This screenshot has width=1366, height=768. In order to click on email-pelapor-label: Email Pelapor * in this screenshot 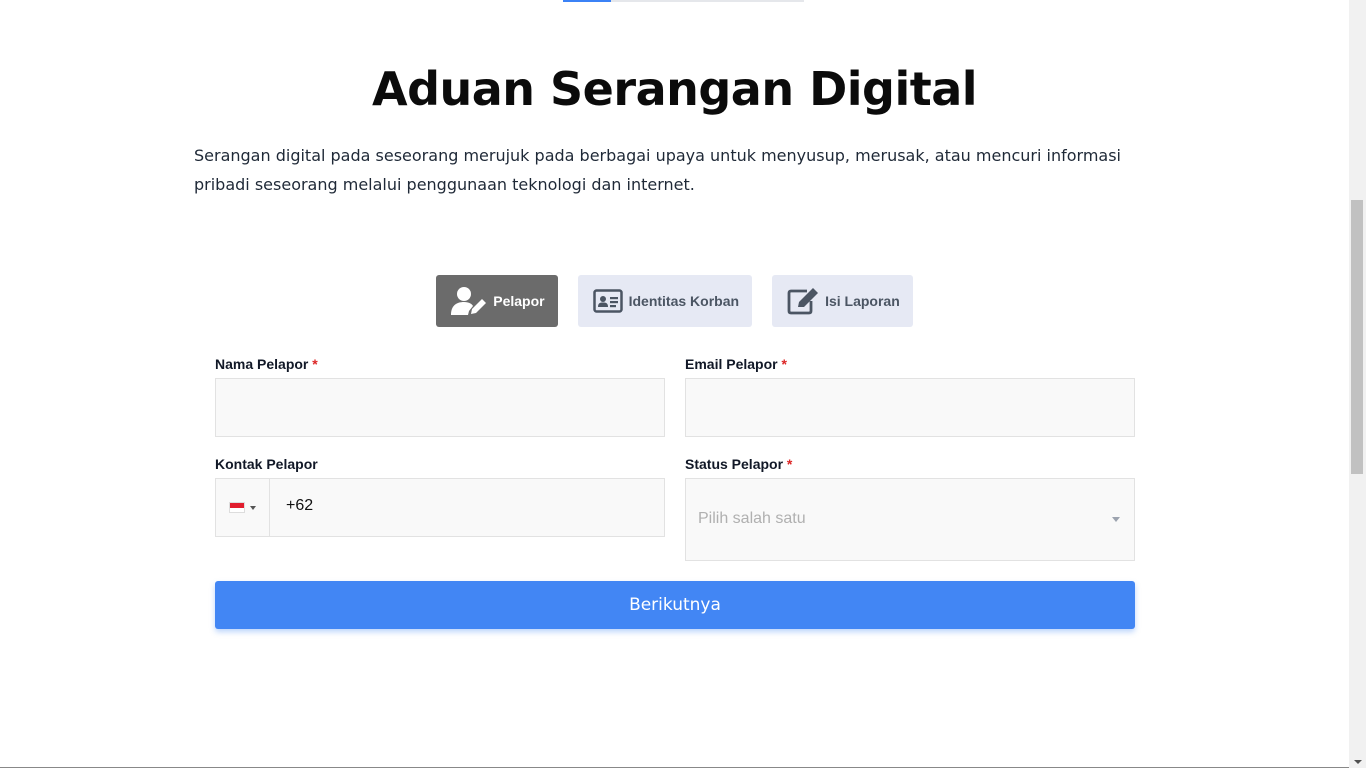, I will do `click(736, 364)`.